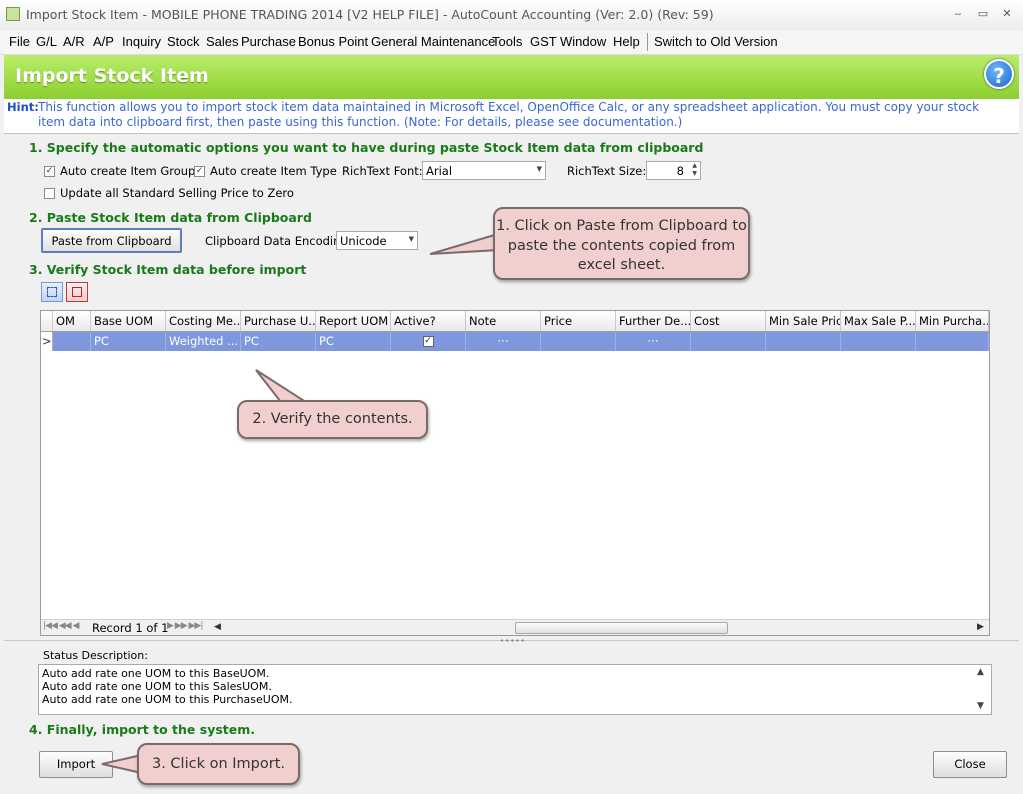 This screenshot has width=1023, height=794. I want to click on scroll-up-icon: ▲, so click(980, 672).